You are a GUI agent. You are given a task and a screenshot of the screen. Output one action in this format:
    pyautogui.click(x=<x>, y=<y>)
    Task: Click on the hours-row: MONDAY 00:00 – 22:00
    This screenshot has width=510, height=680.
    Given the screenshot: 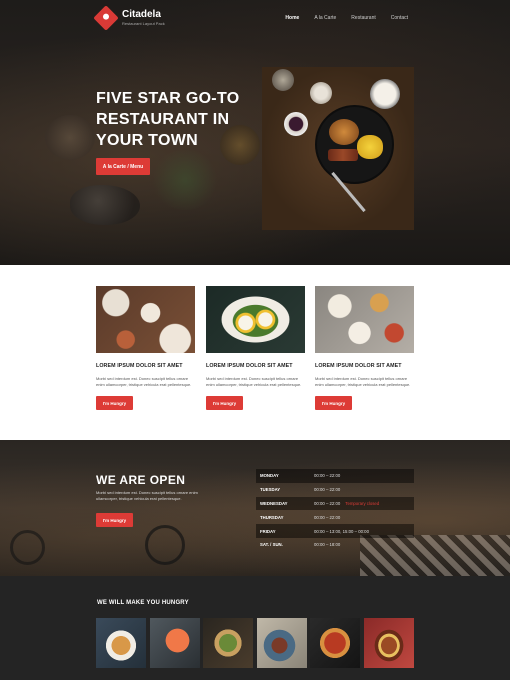 What is the action you would take?
    pyautogui.click(x=335, y=476)
    